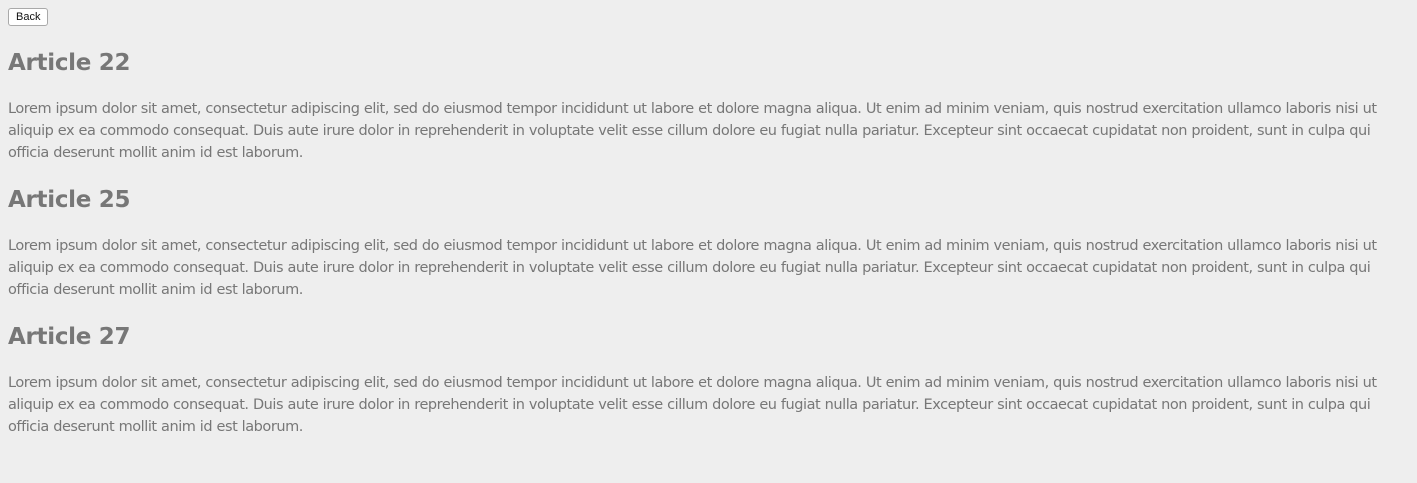 The image size is (1417, 483). What do you see at coordinates (28, 17) in the screenshot?
I see `back-button: Back` at bounding box center [28, 17].